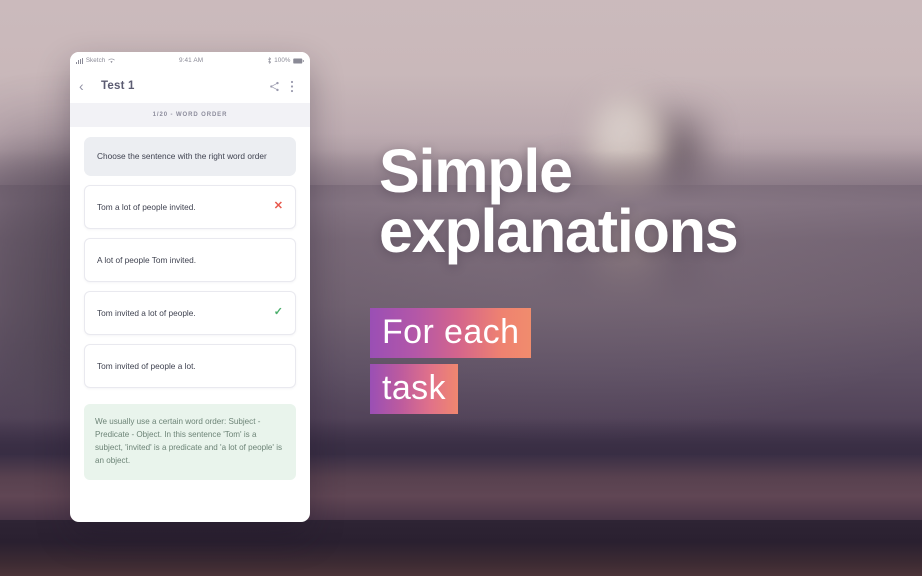  I want to click on cross-icon: ✕, so click(278, 206).